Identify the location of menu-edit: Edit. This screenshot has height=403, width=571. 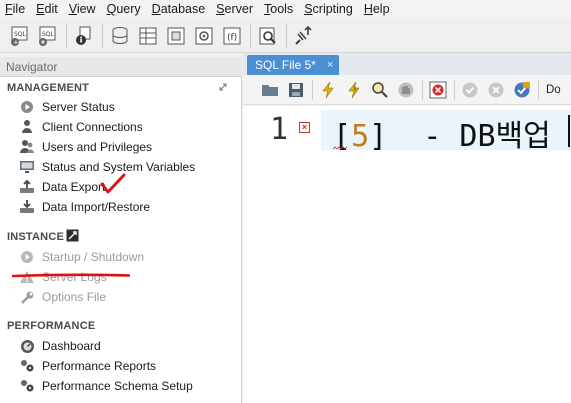
(50, 9).